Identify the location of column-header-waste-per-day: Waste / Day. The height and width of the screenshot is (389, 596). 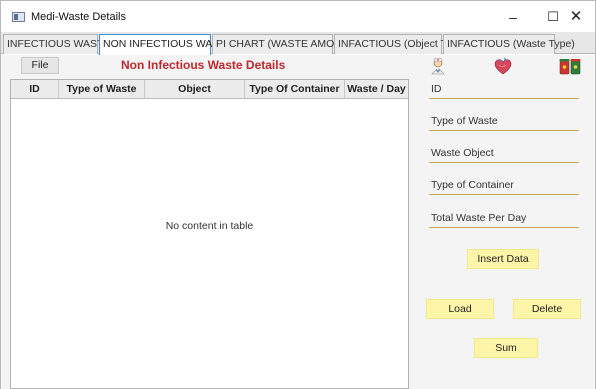
(376, 89).